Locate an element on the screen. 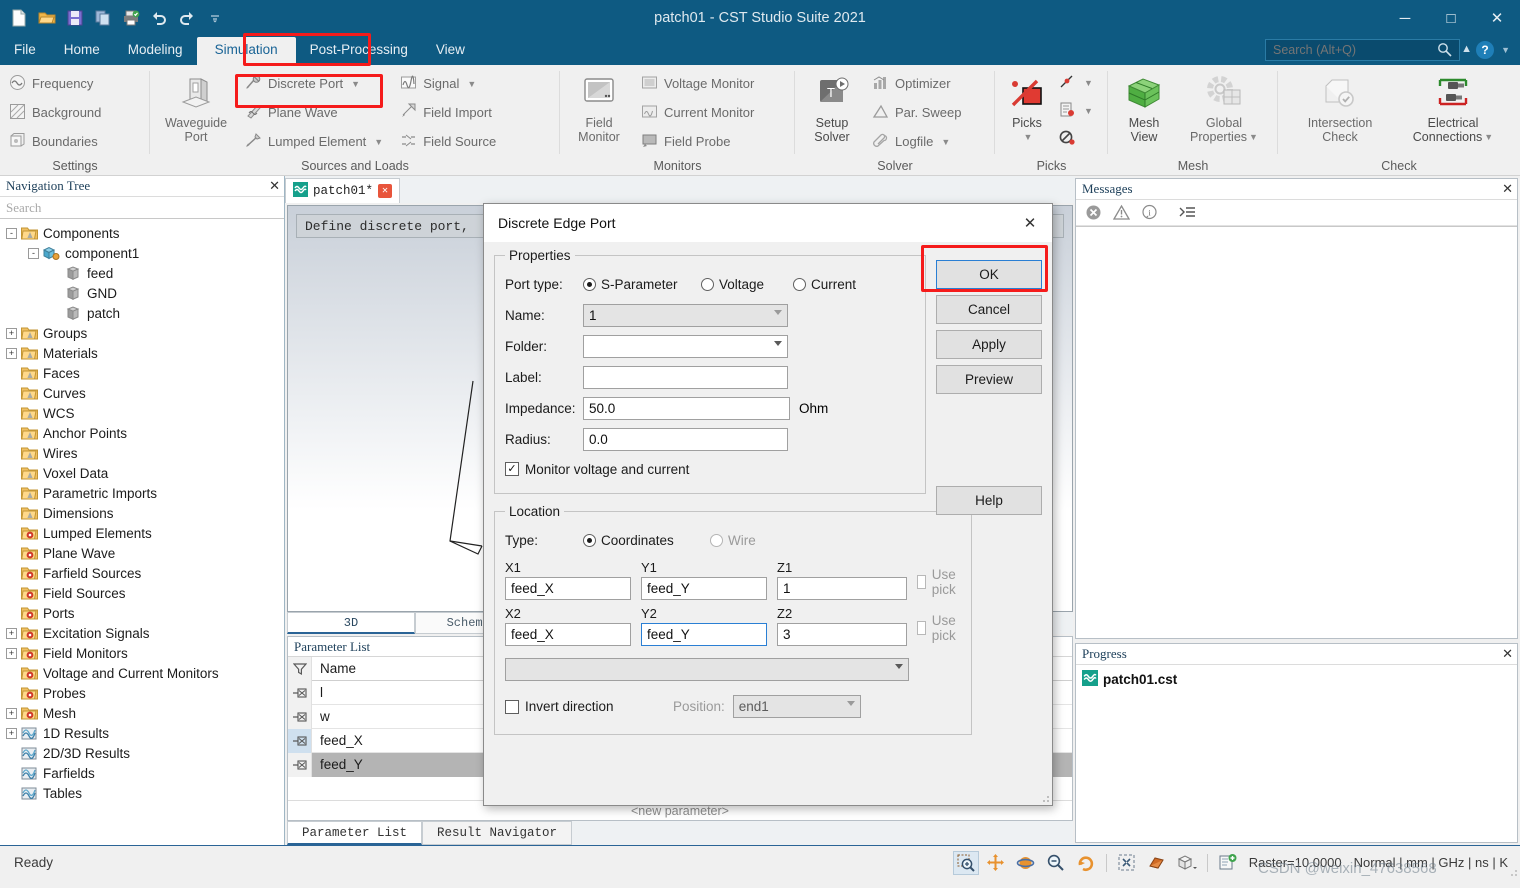  y1-input is located at coordinates (704, 588).